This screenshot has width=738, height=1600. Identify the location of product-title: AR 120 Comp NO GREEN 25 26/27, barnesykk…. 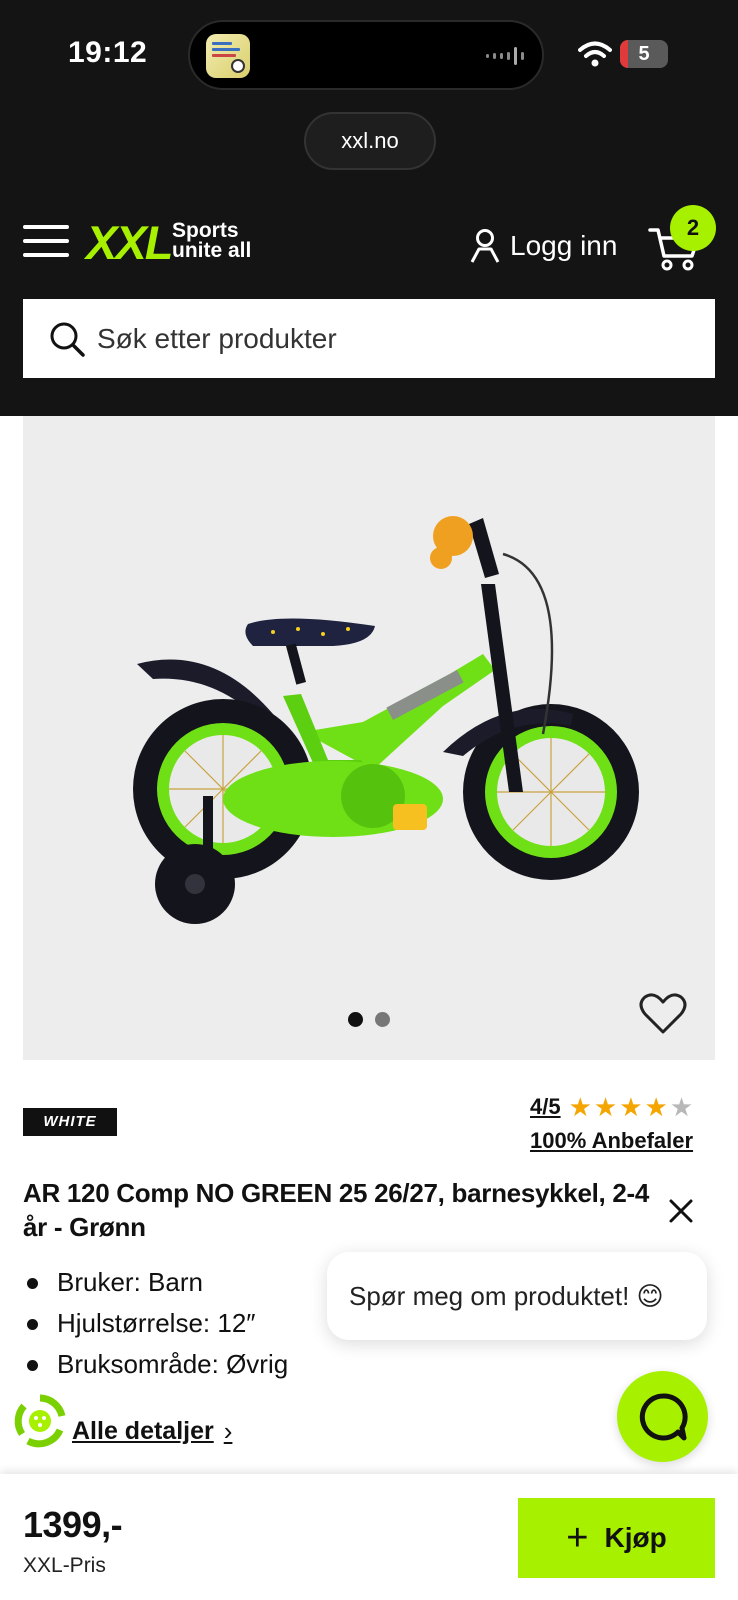
(336, 1210).